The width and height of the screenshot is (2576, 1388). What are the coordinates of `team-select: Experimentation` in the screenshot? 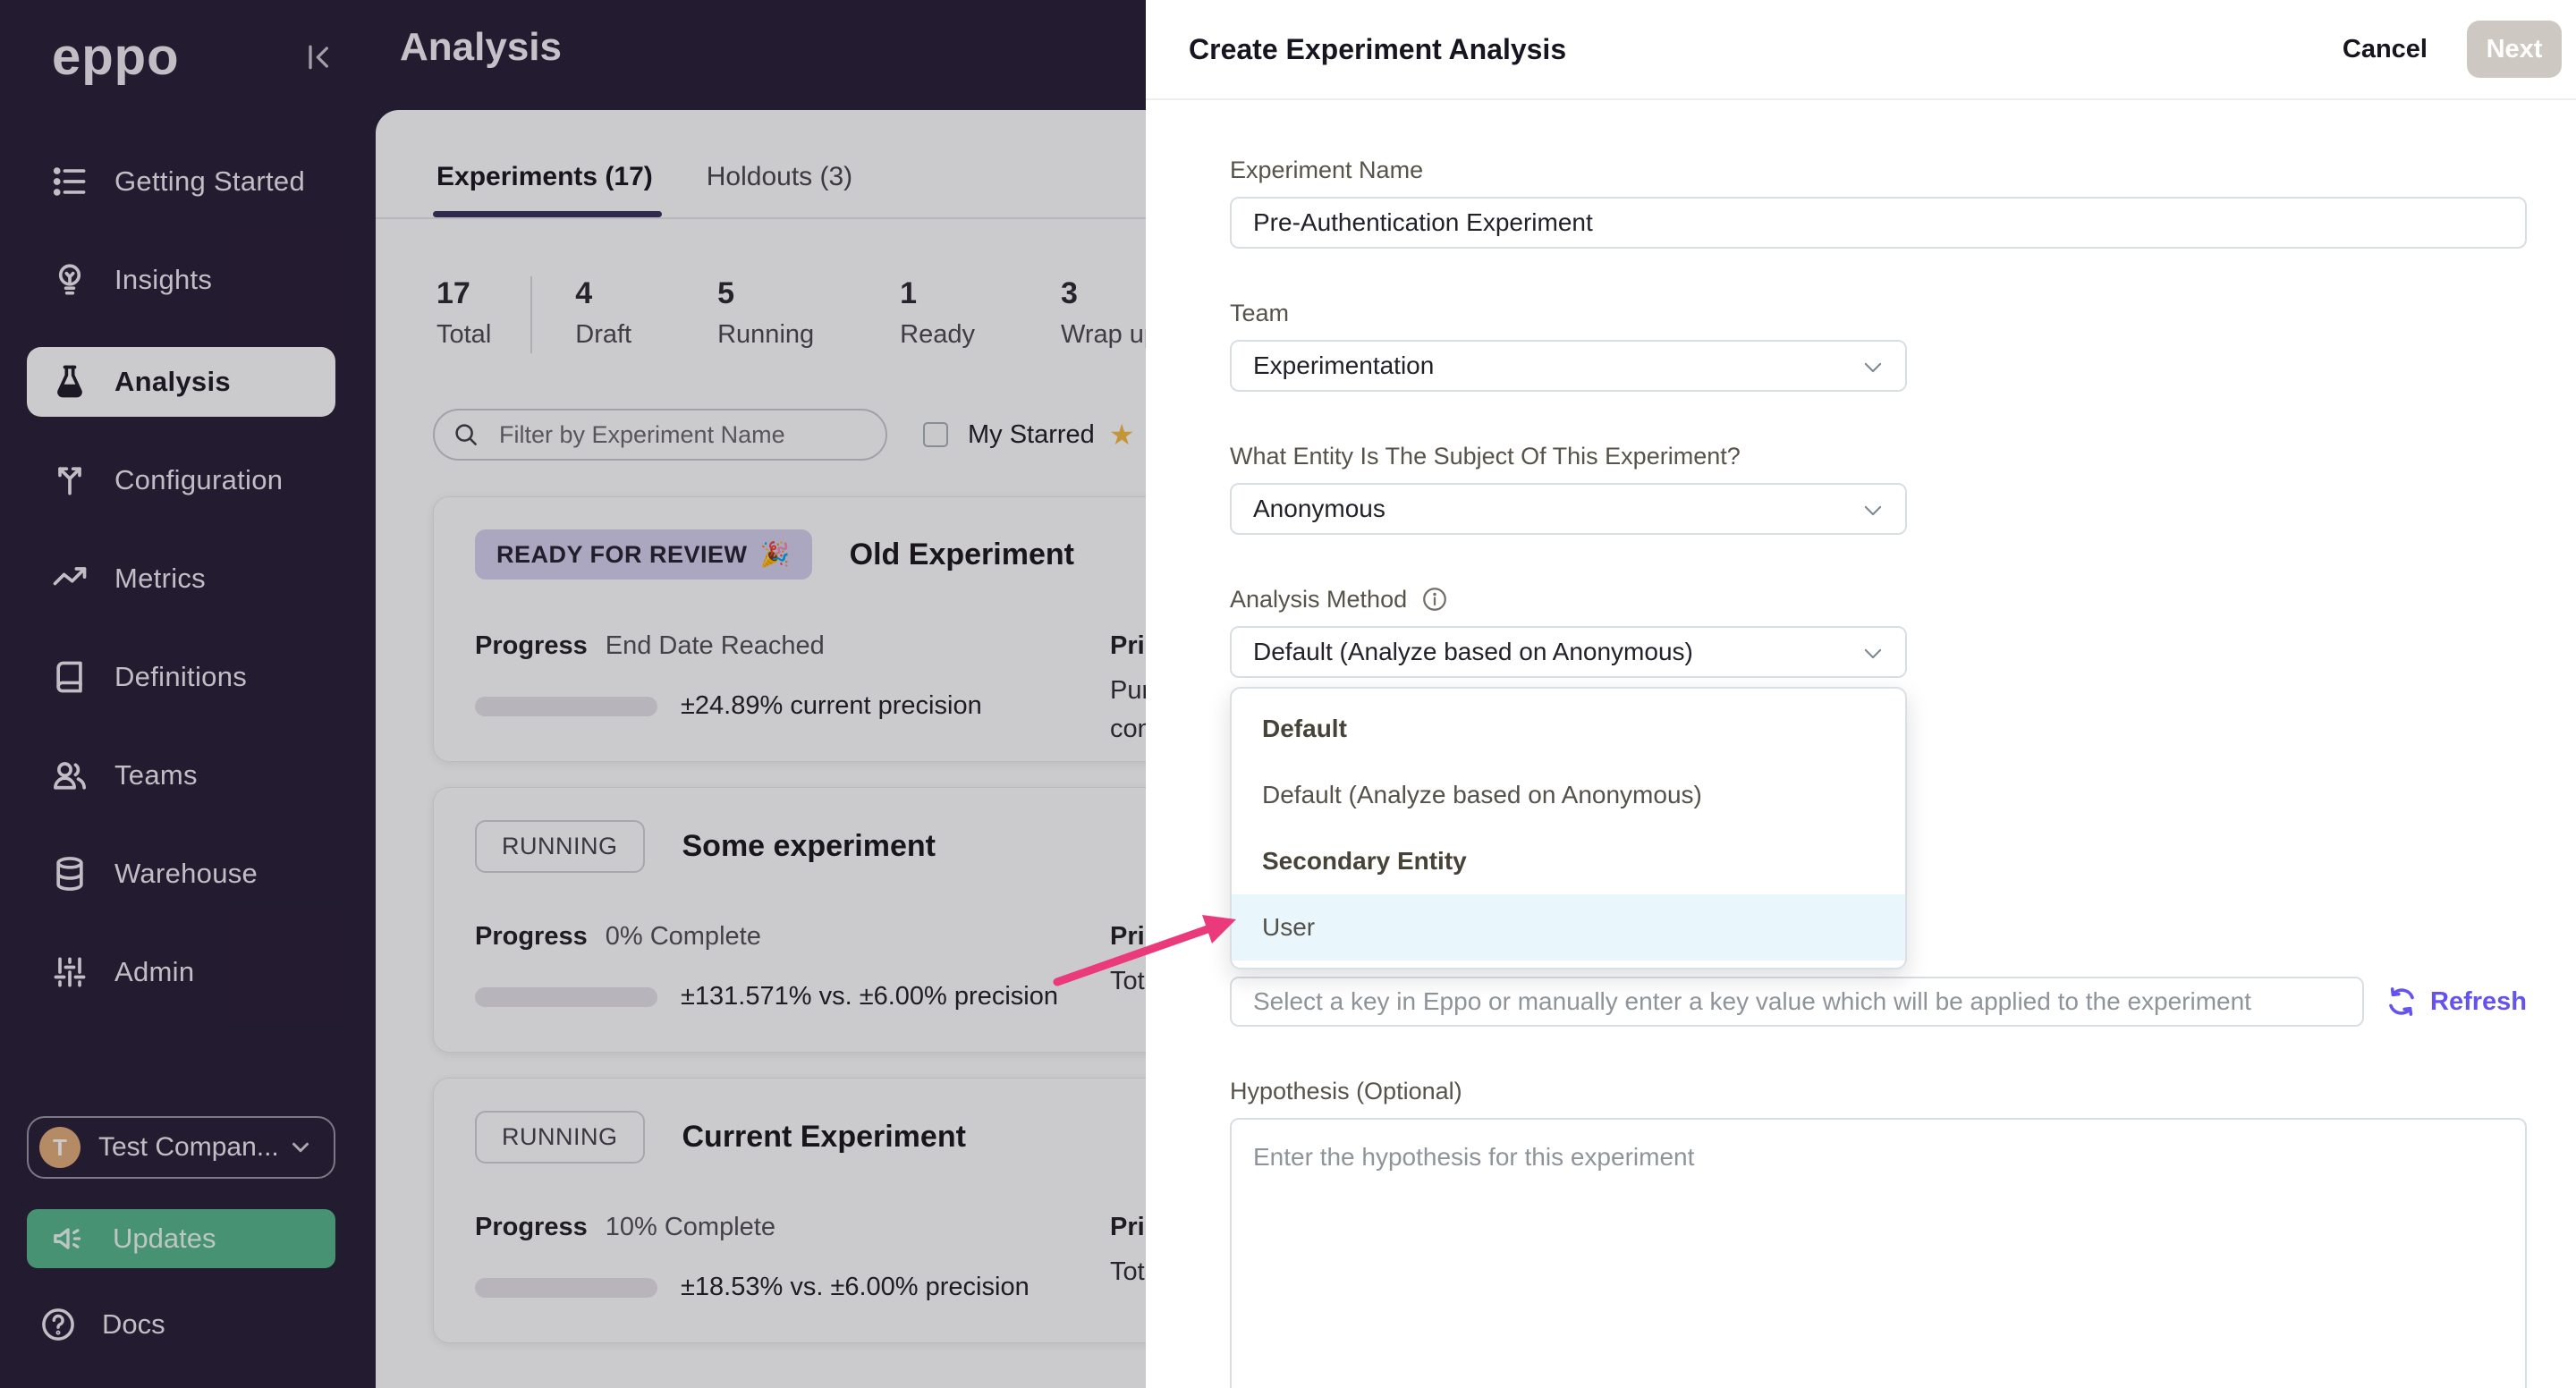 It's located at (1568, 366).